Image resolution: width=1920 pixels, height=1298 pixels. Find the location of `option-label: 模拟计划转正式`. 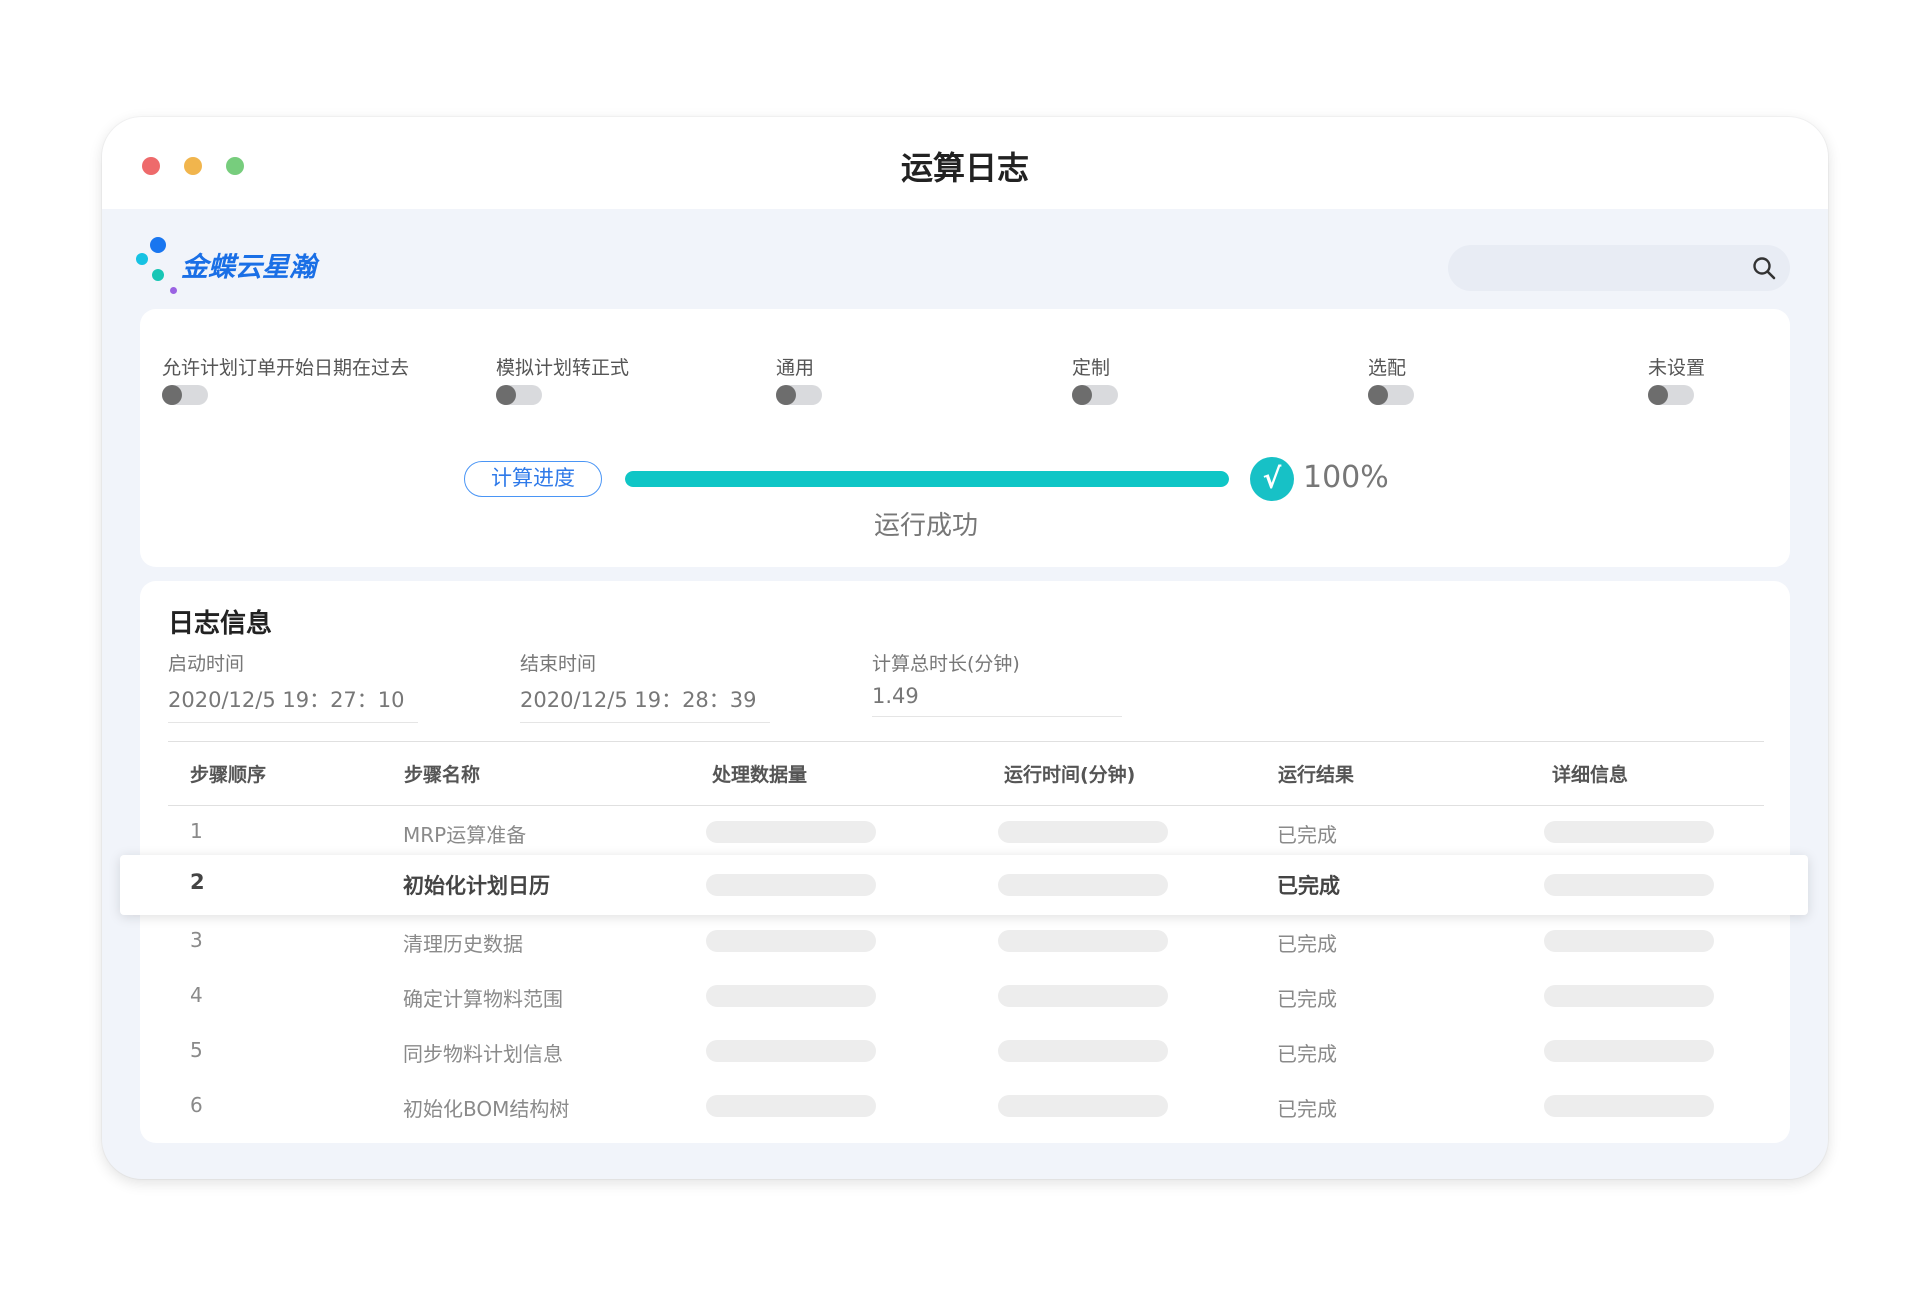

option-label: 模拟计划转正式 is located at coordinates (563, 368).